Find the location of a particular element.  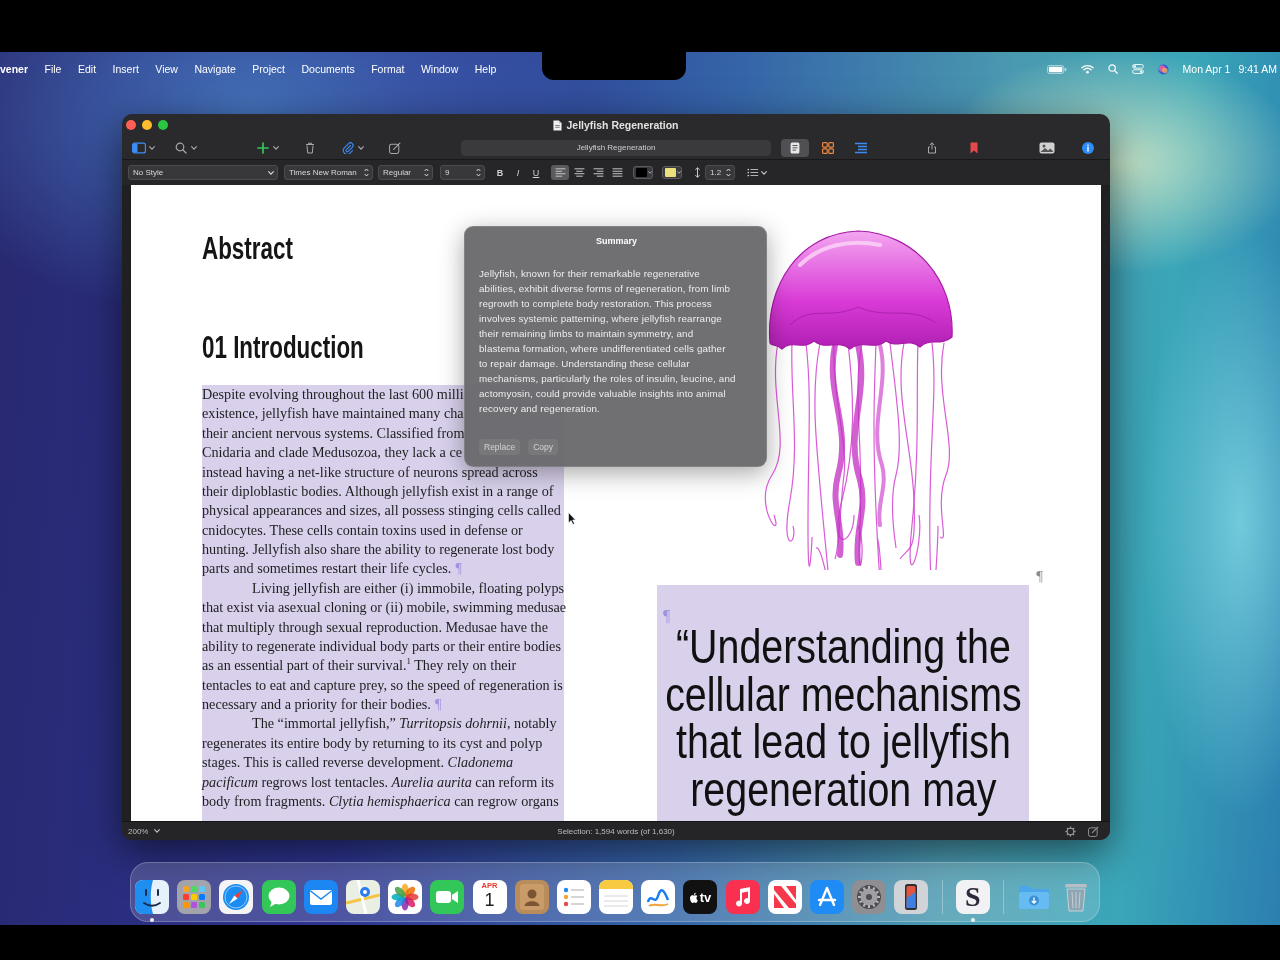

menu-item: Window is located at coordinates (439, 69).